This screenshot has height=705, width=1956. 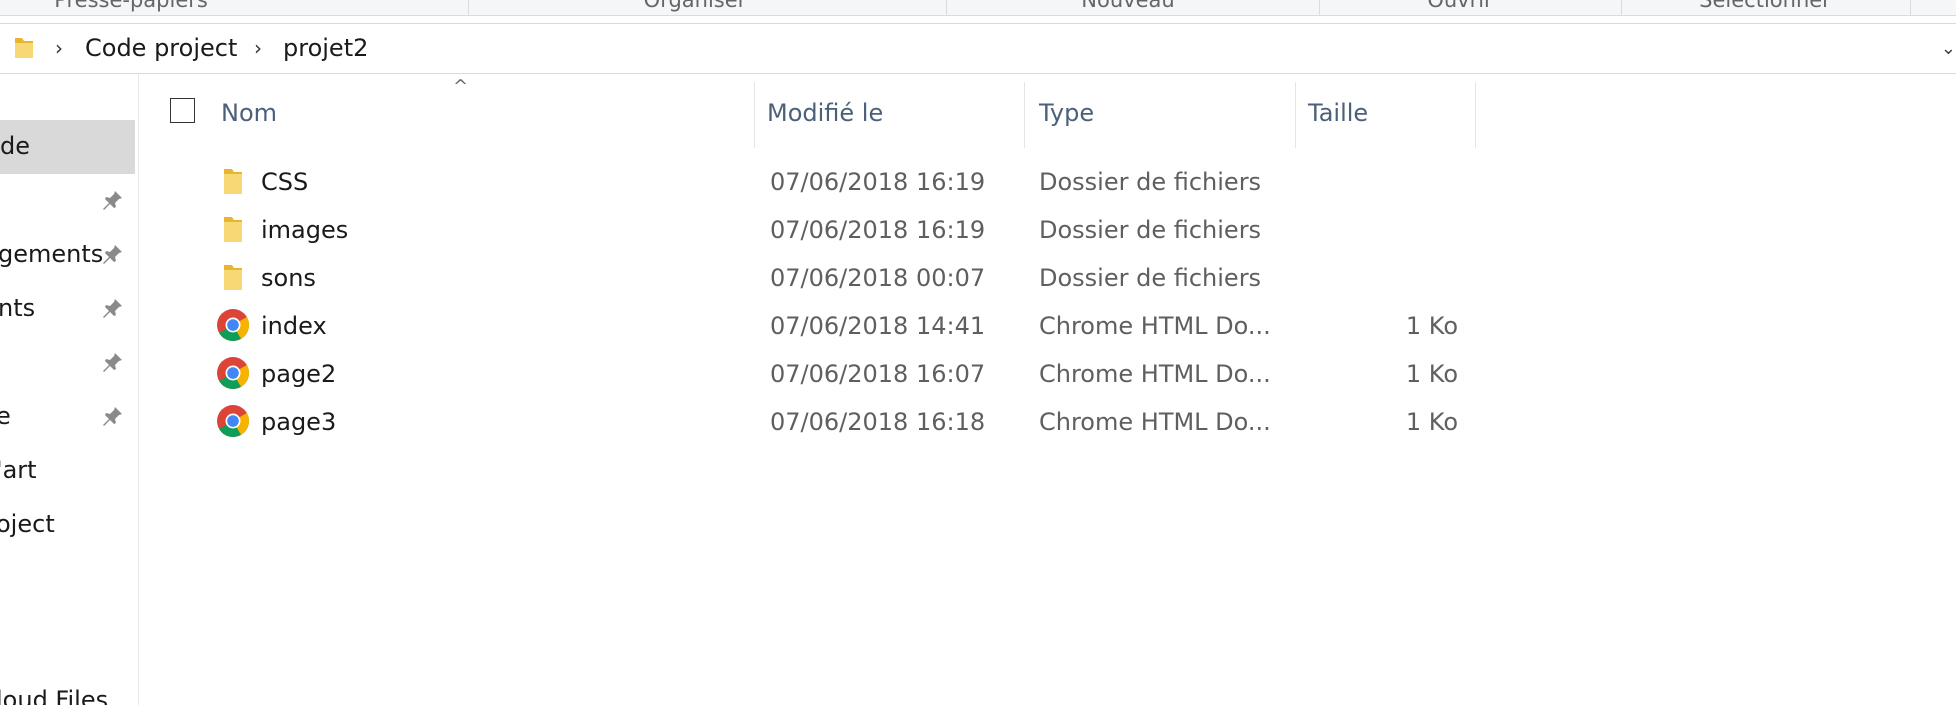 I want to click on nav-item: loud Files, so click(x=67, y=689).